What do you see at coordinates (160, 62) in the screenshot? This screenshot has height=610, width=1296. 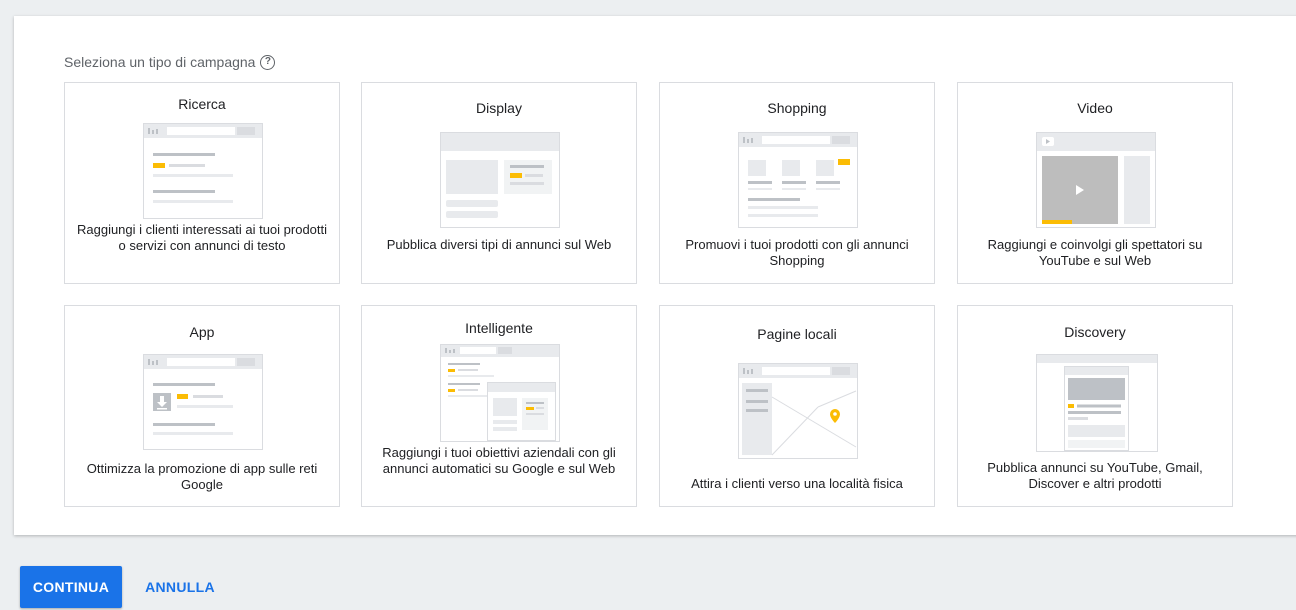 I see `heading-text: Seleziona un tipo di campagna` at bounding box center [160, 62].